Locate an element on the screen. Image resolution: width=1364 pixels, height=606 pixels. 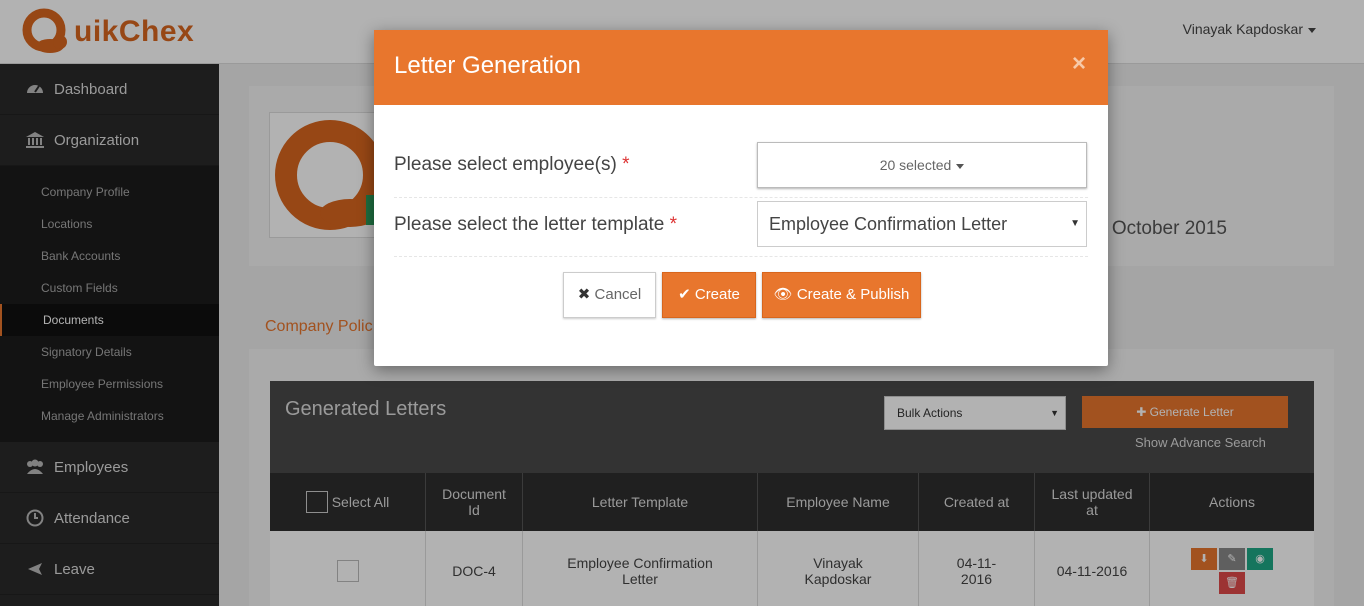
caret-down-icon is located at coordinates (960, 166).